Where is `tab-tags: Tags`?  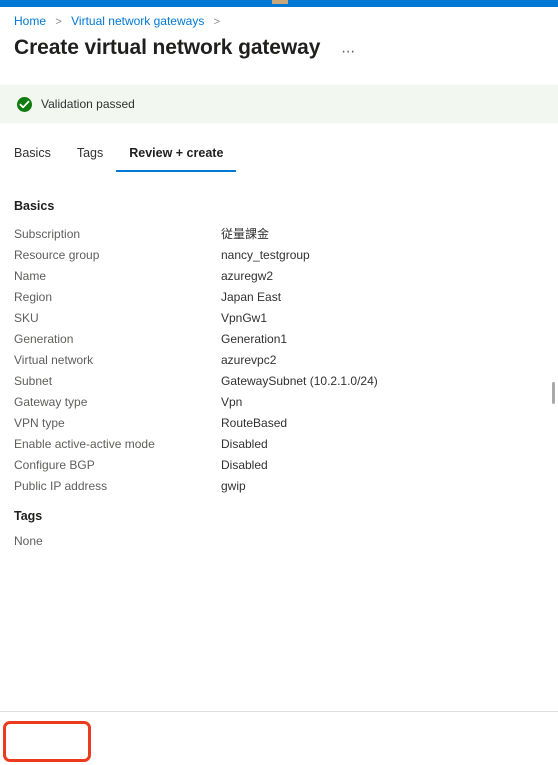
tab-tags: Tags is located at coordinates (90, 158).